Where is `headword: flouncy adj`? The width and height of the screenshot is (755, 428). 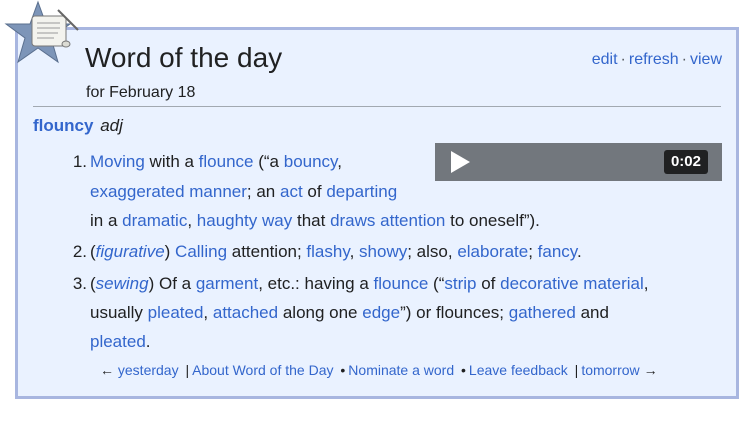
headword: flouncy adj is located at coordinates (78, 126).